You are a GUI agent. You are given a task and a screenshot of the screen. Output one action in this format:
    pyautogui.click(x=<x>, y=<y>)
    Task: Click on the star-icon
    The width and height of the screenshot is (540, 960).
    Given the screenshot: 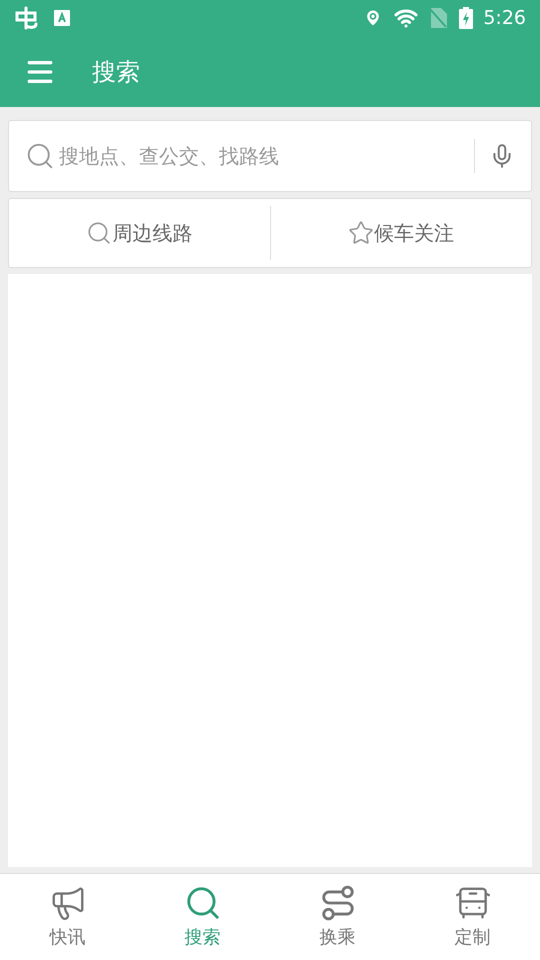 What is the action you would take?
    pyautogui.click(x=361, y=233)
    